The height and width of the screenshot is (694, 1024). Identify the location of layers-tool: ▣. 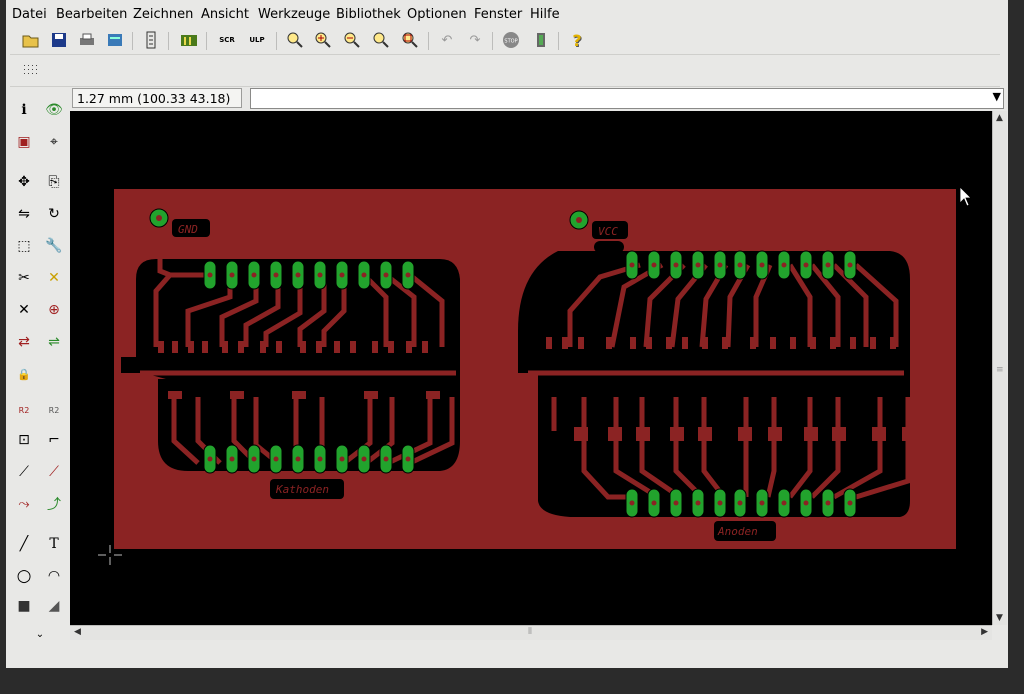
(24, 142).